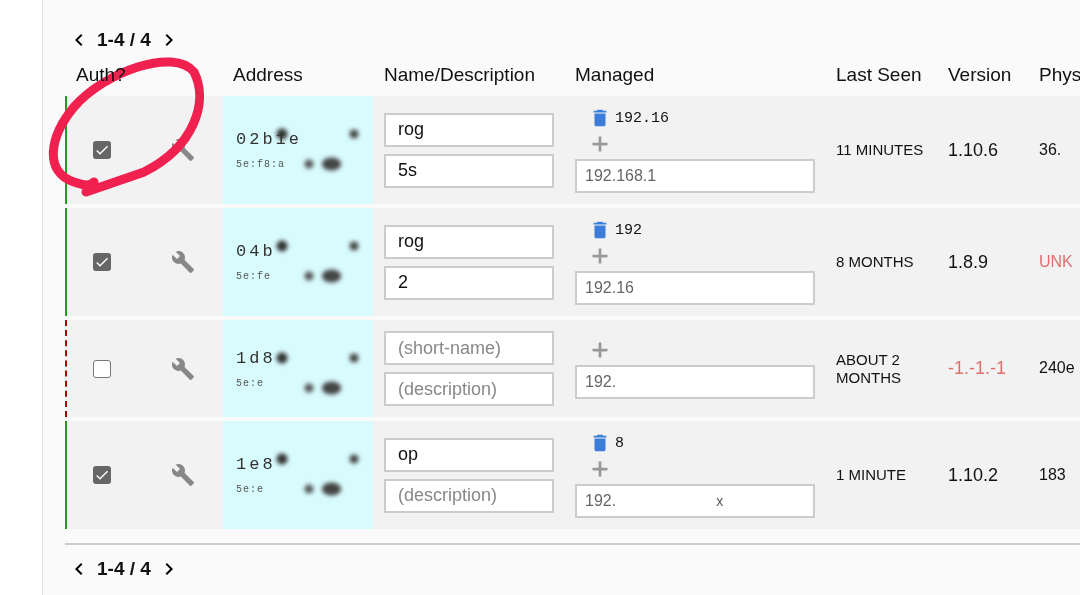 Image resolution: width=1080 pixels, height=595 pixels. I want to click on ip-input-field: 192., so click(695, 381).